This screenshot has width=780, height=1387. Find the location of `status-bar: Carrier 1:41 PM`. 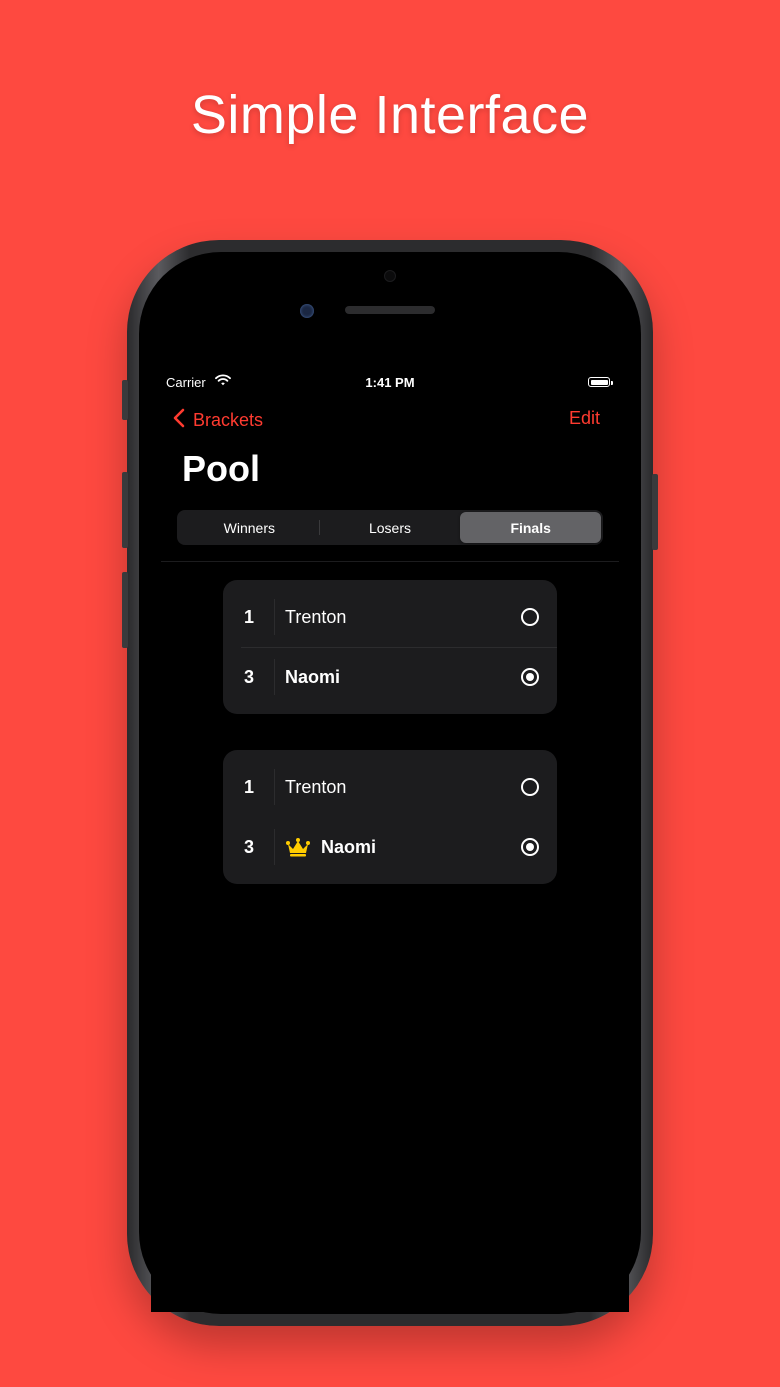

status-bar: Carrier 1:41 PM is located at coordinates (390, 382).